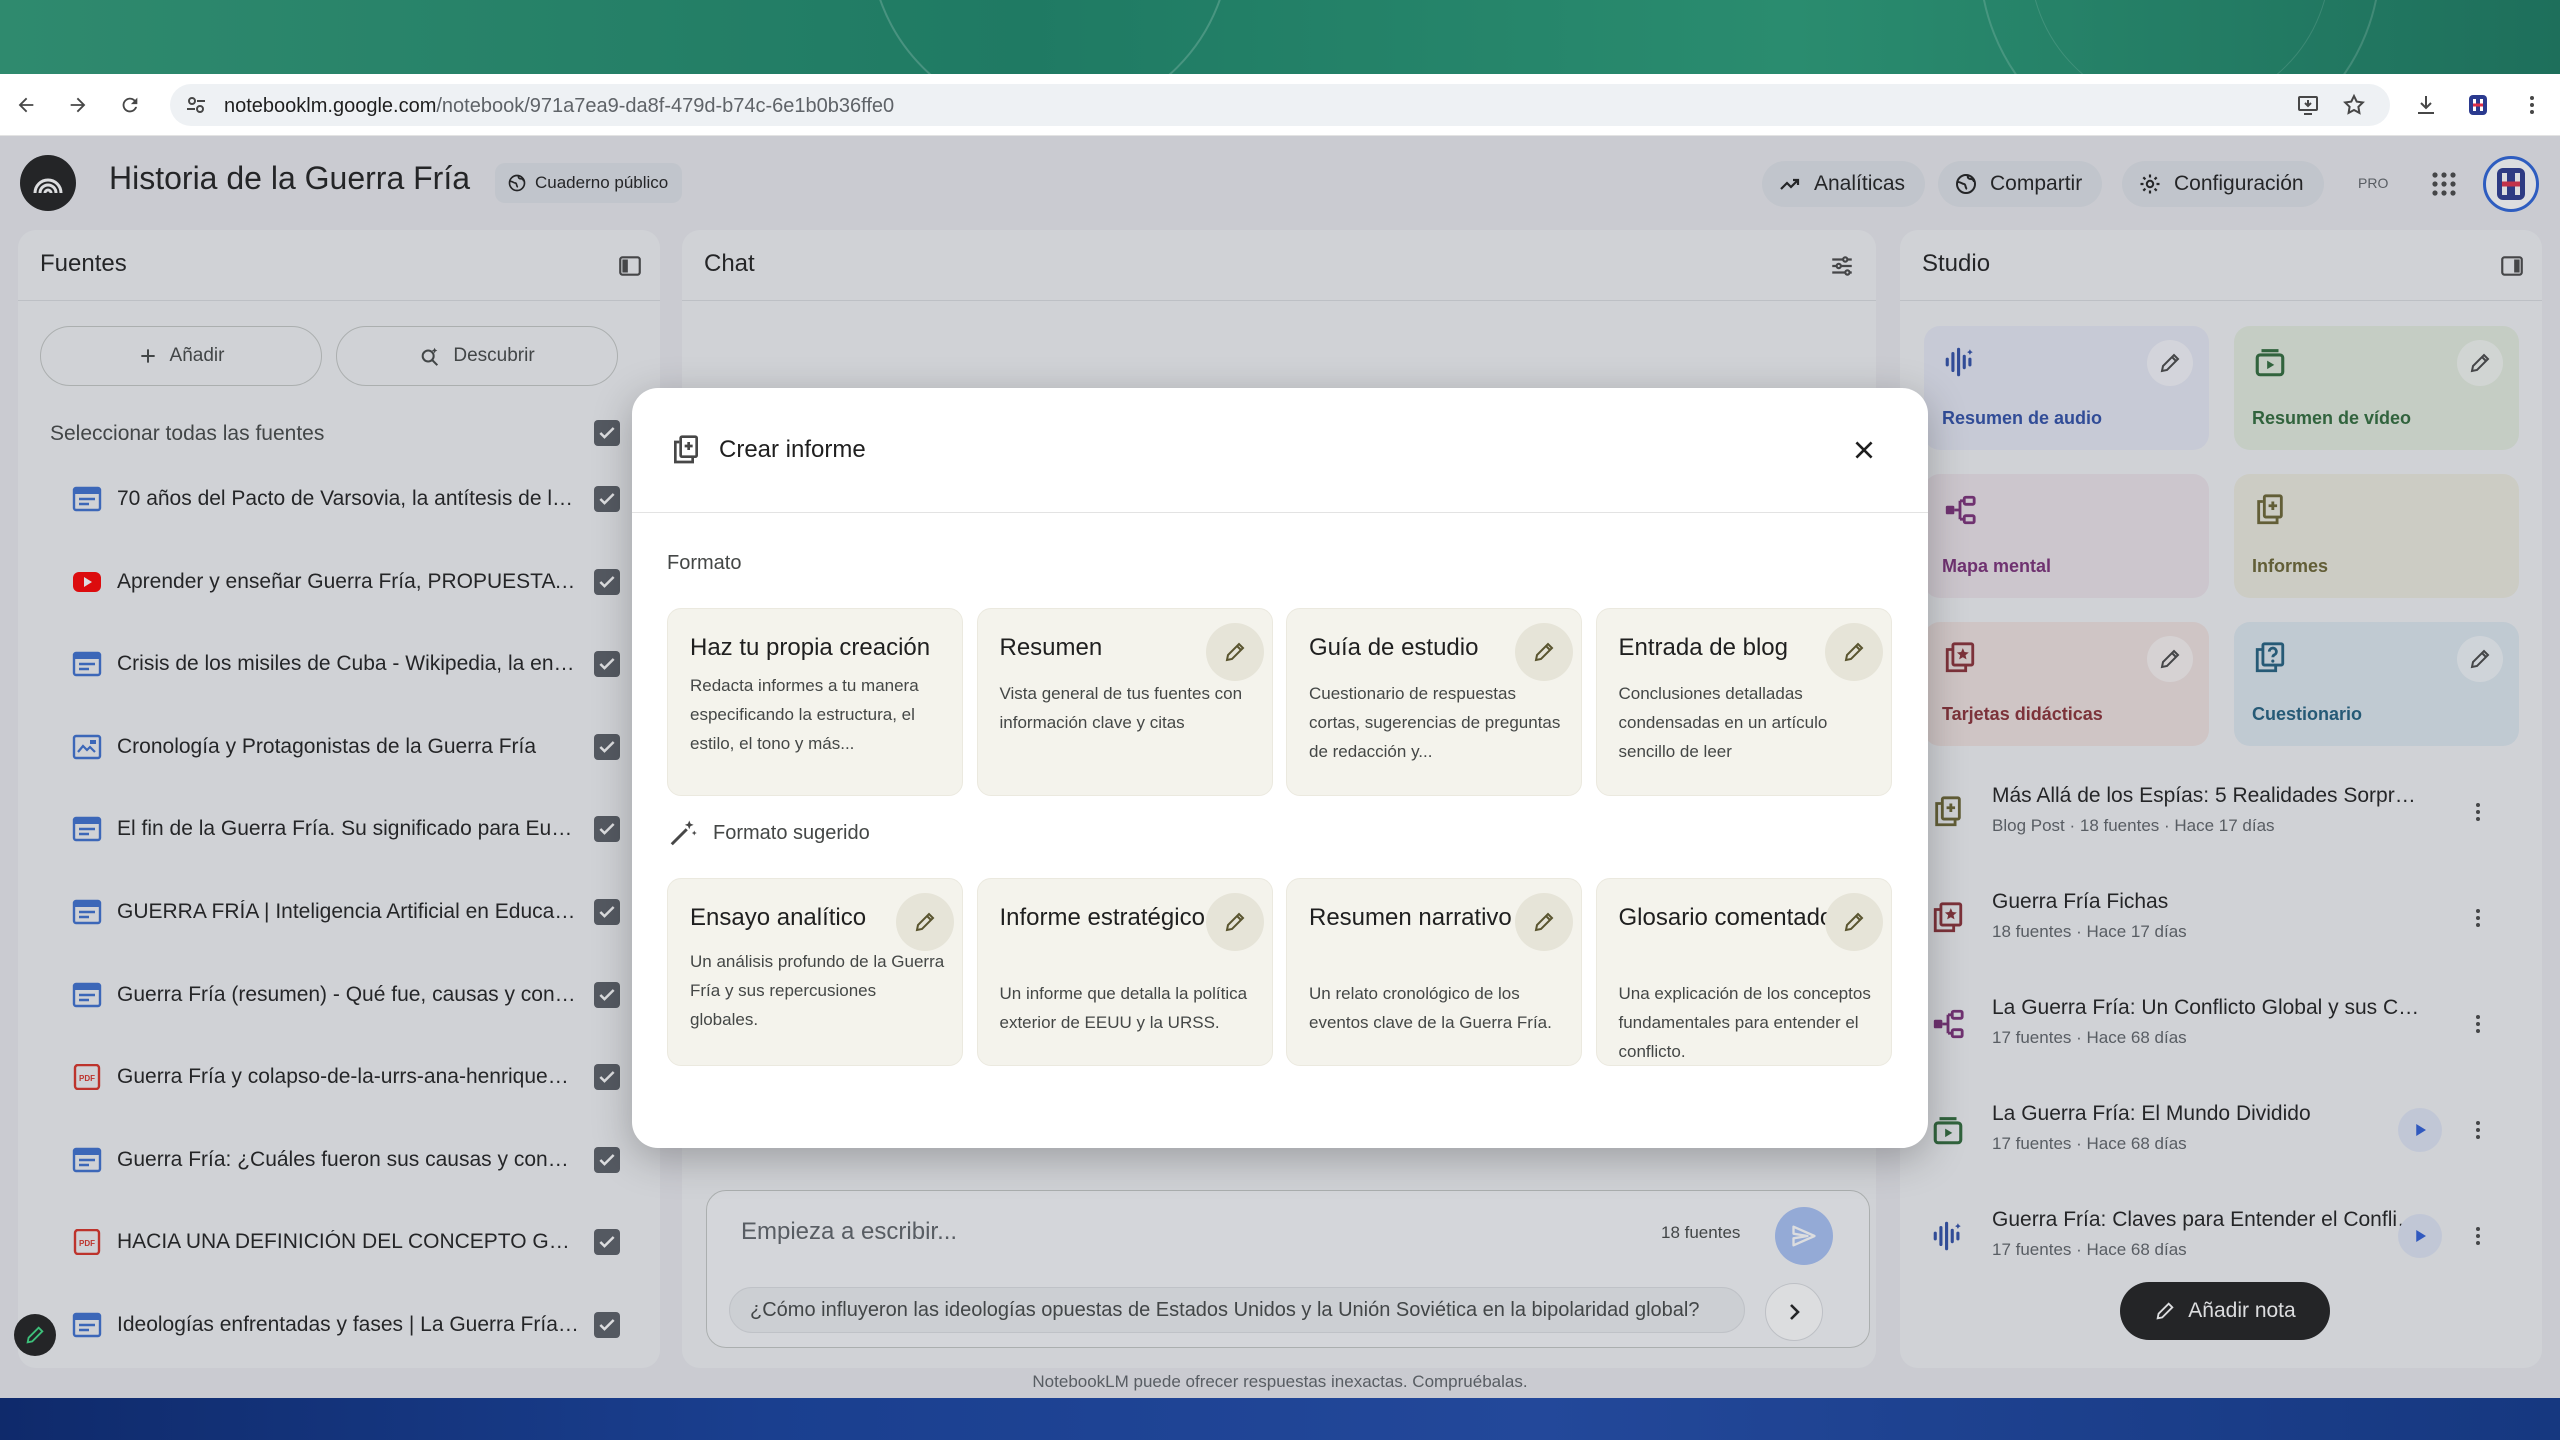 This screenshot has height=1440, width=2560. What do you see at coordinates (1864, 450) in the screenshot?
I see `close-icon` at bounding box center [1864, 450].